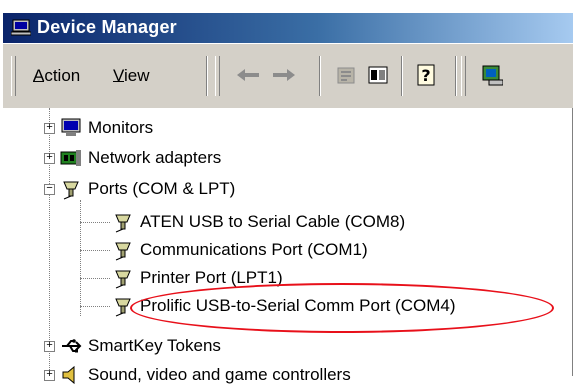 The width and height of the screenshot is (576, 388). What do you see at coordinates (80, 258) in the screenshot?
I see `tree-connector-child` at bounding box center [80, 258].